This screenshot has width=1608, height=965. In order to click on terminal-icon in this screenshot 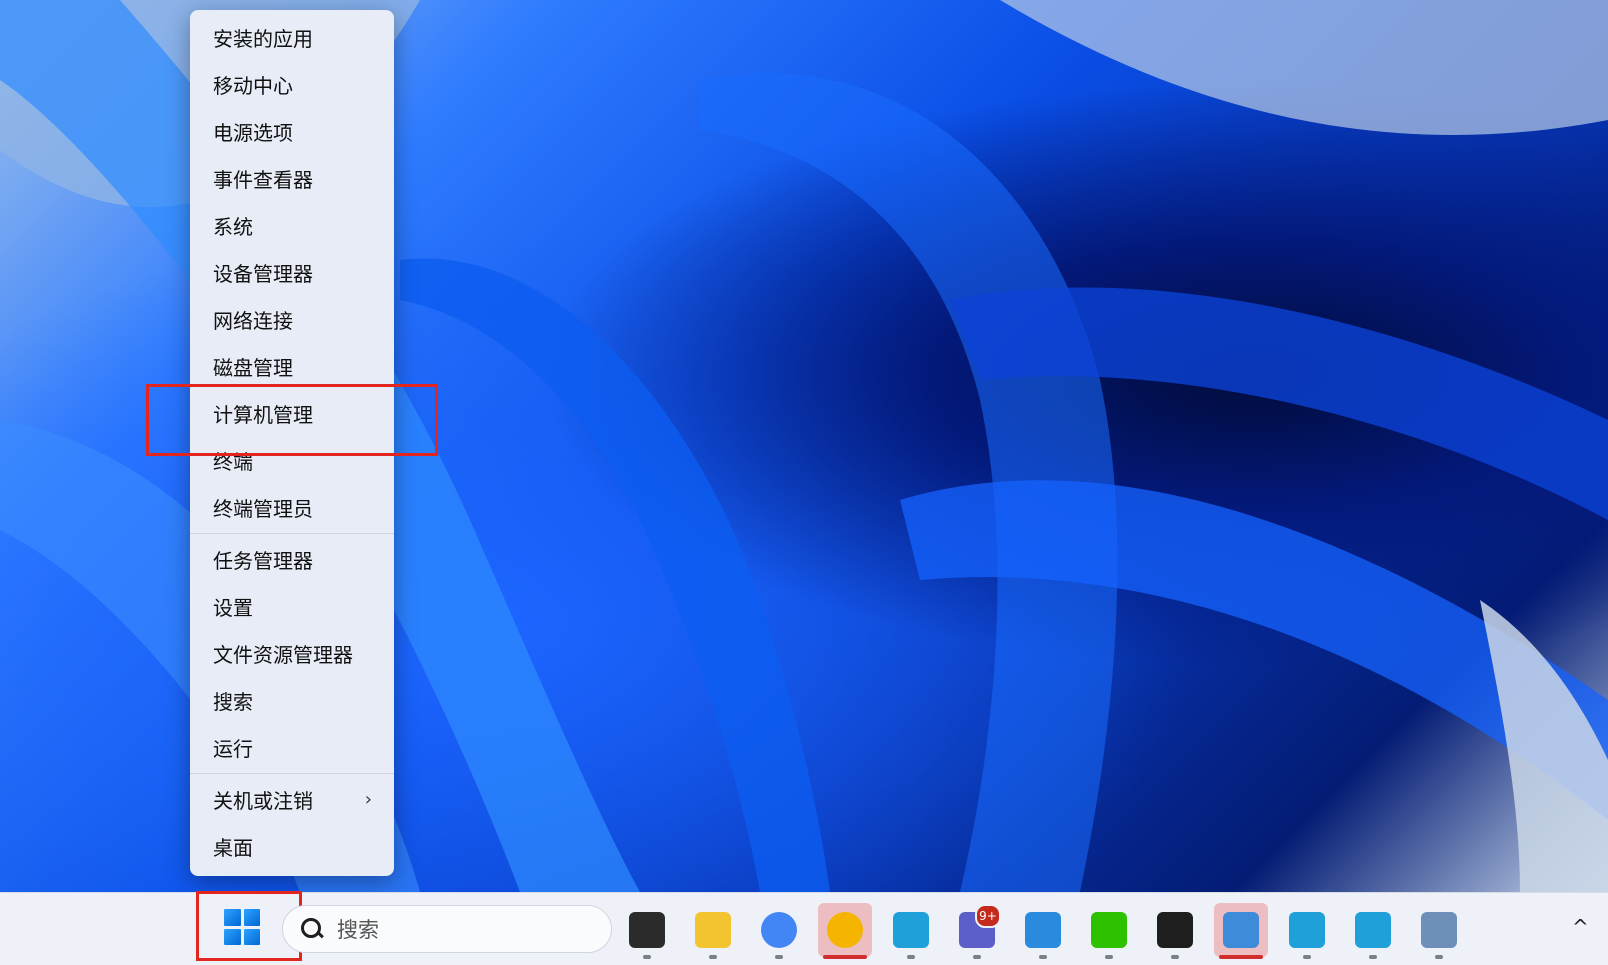, I will do `click(1175, 930)`.